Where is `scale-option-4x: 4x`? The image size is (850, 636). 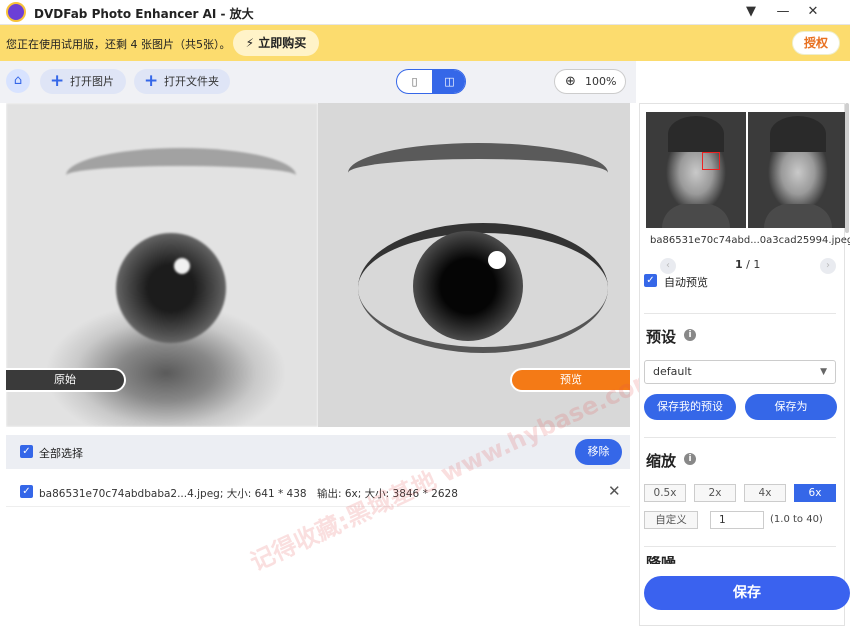
scale-option-4x: 4x is located at coordinates (765, 493).